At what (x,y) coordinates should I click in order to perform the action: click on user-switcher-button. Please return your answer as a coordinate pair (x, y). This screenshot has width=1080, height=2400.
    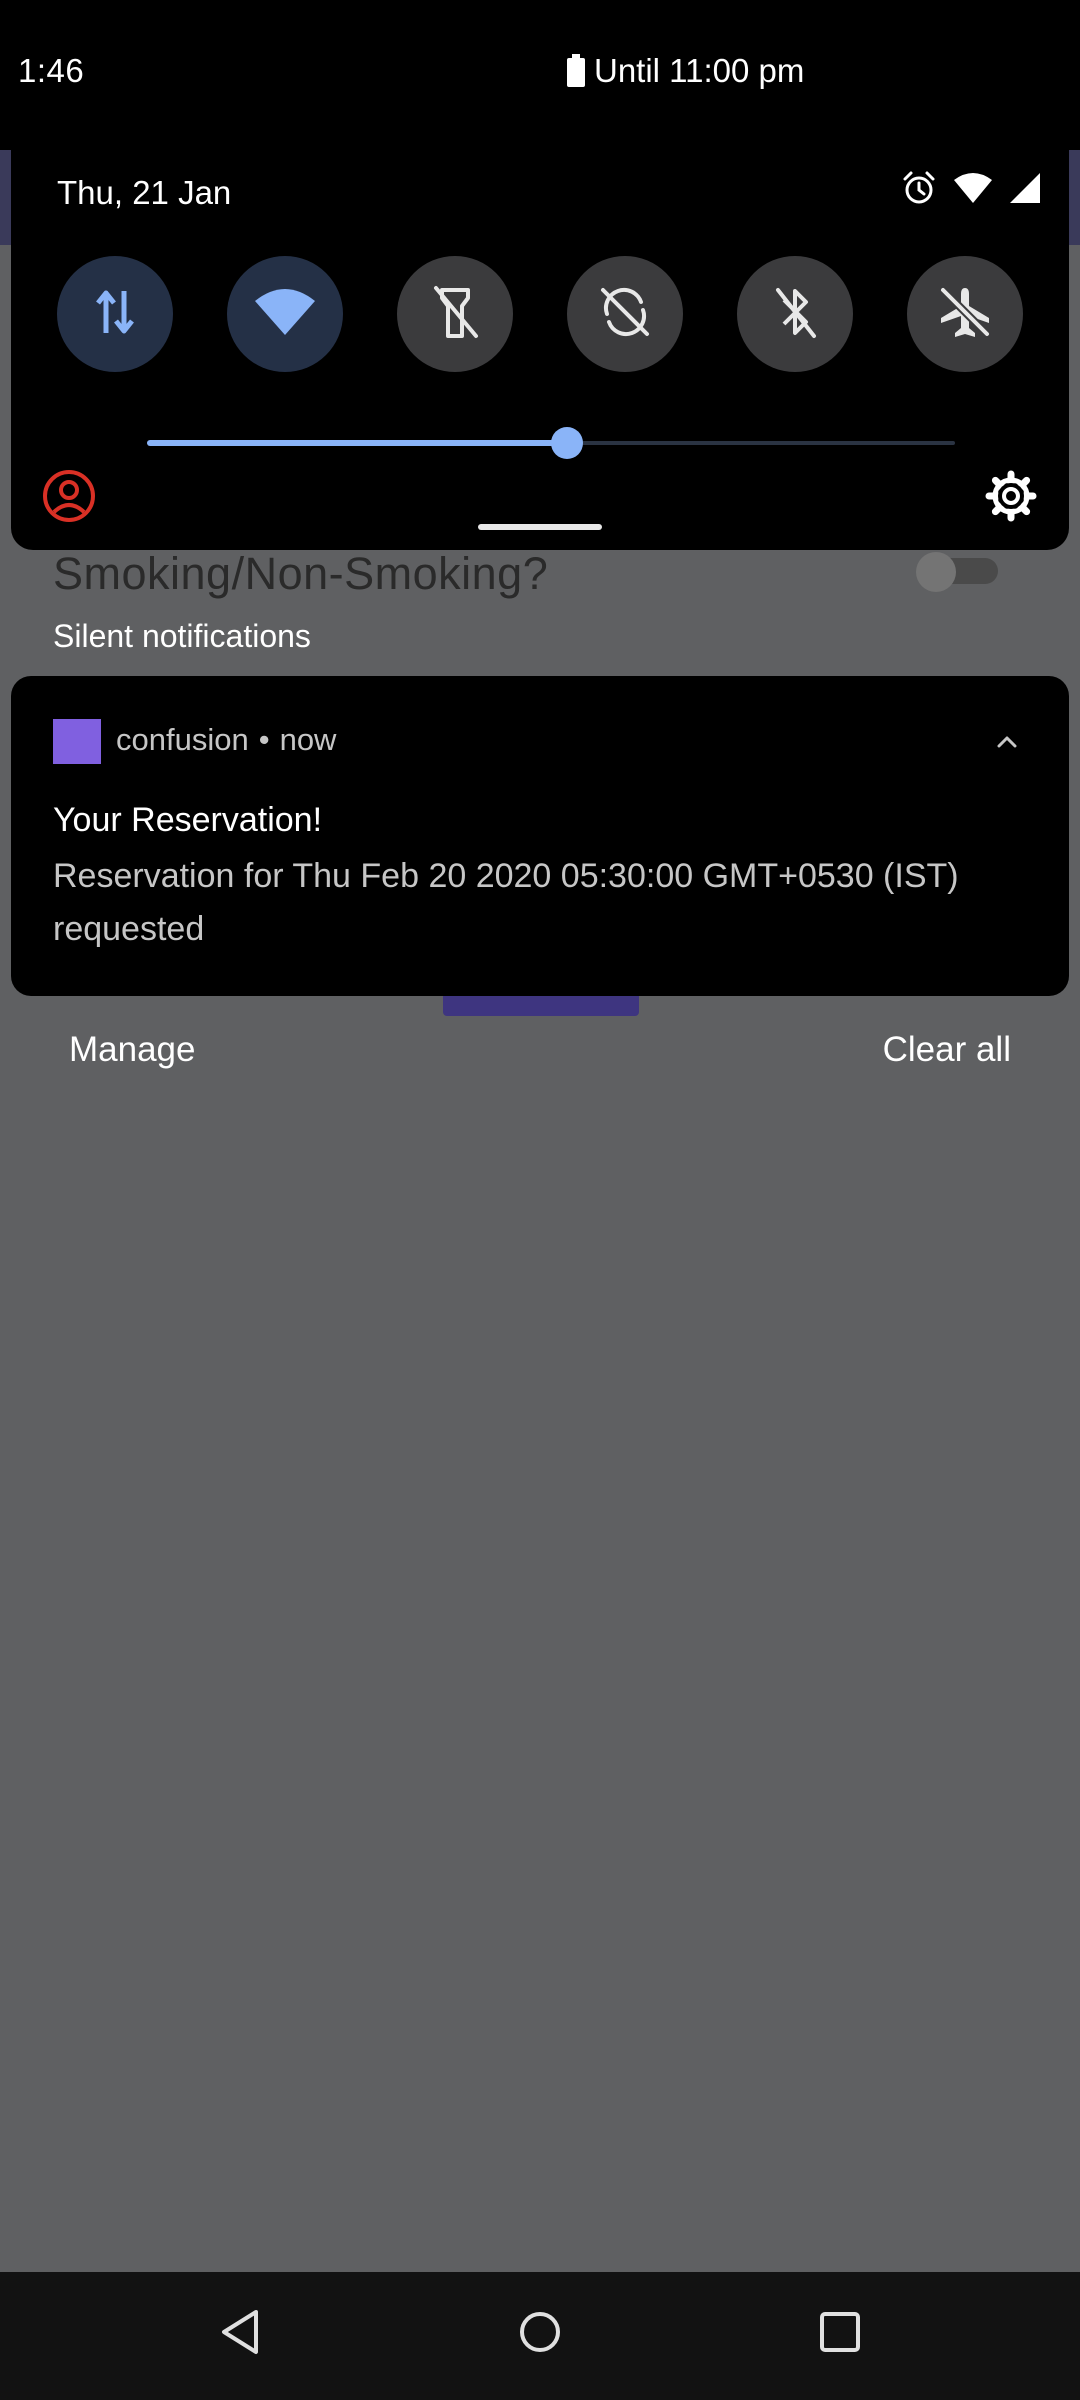
    Looking at the image, I should click on (69, 496).